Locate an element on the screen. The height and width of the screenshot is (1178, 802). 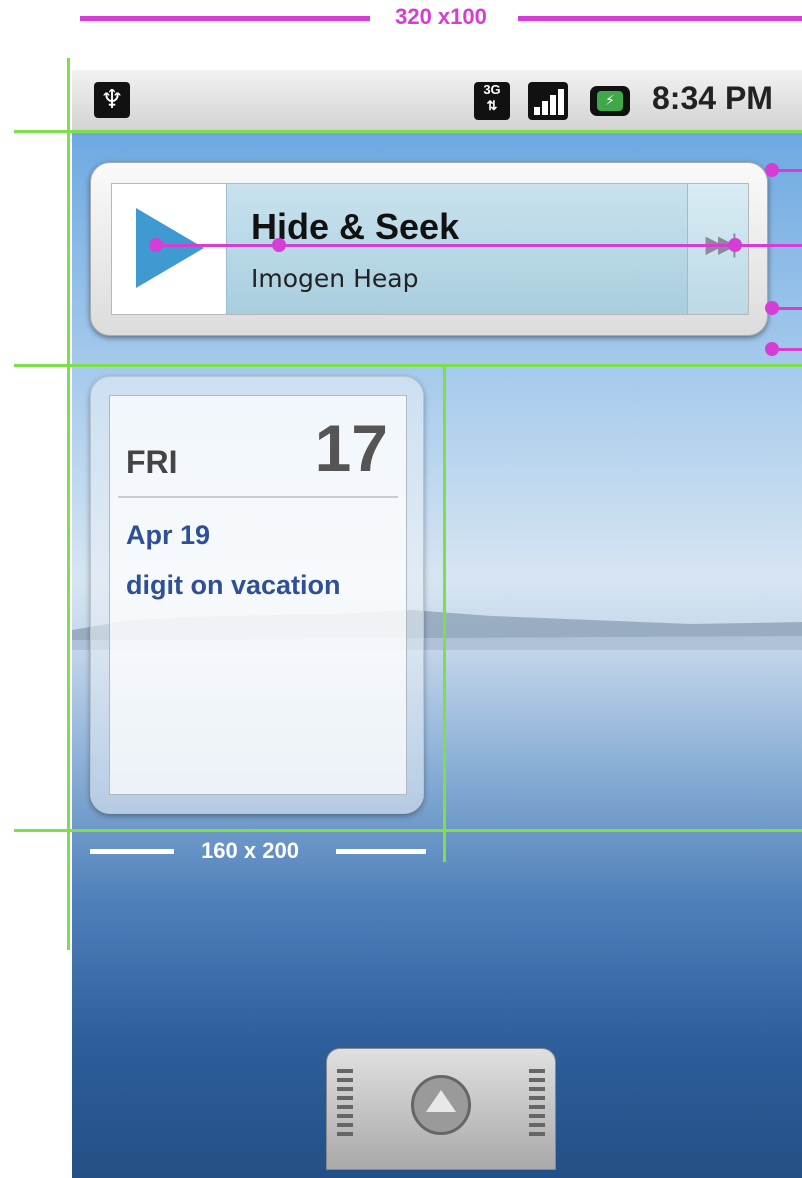
calendar-divider is located at coordinates (258, 497).